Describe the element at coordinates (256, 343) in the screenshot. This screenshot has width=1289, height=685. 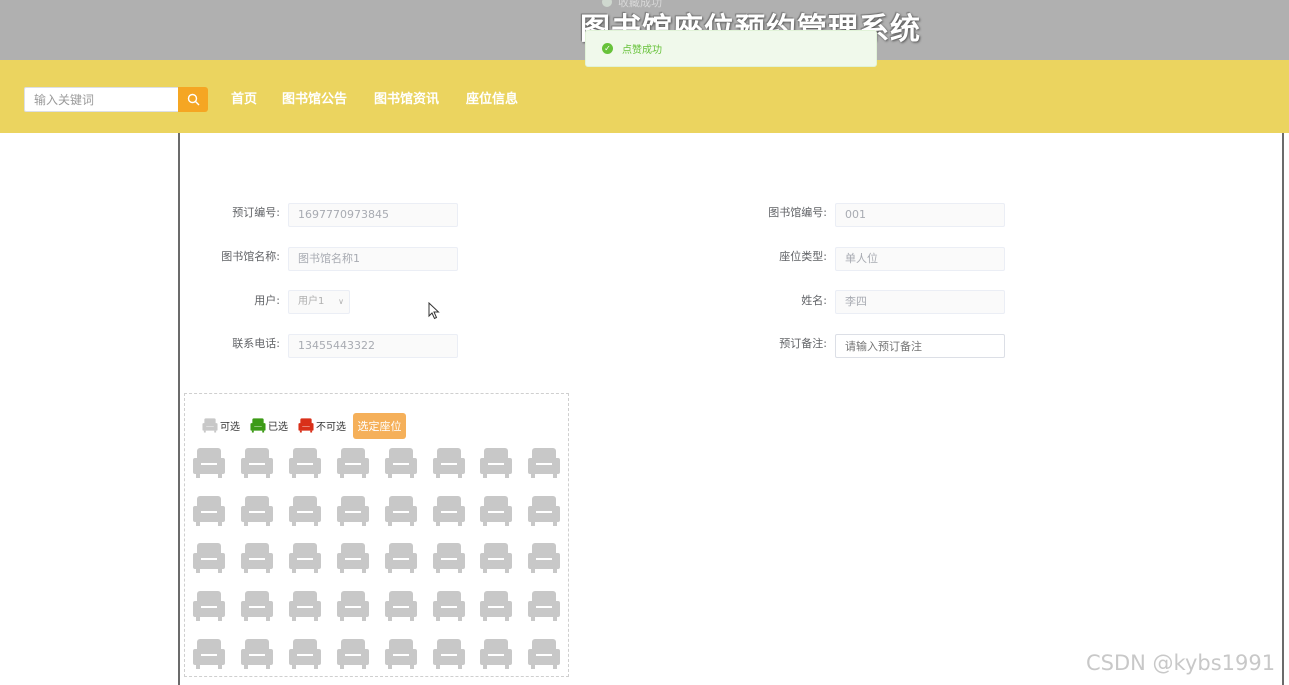
I see `phone-label: 联系电话:` at that location.